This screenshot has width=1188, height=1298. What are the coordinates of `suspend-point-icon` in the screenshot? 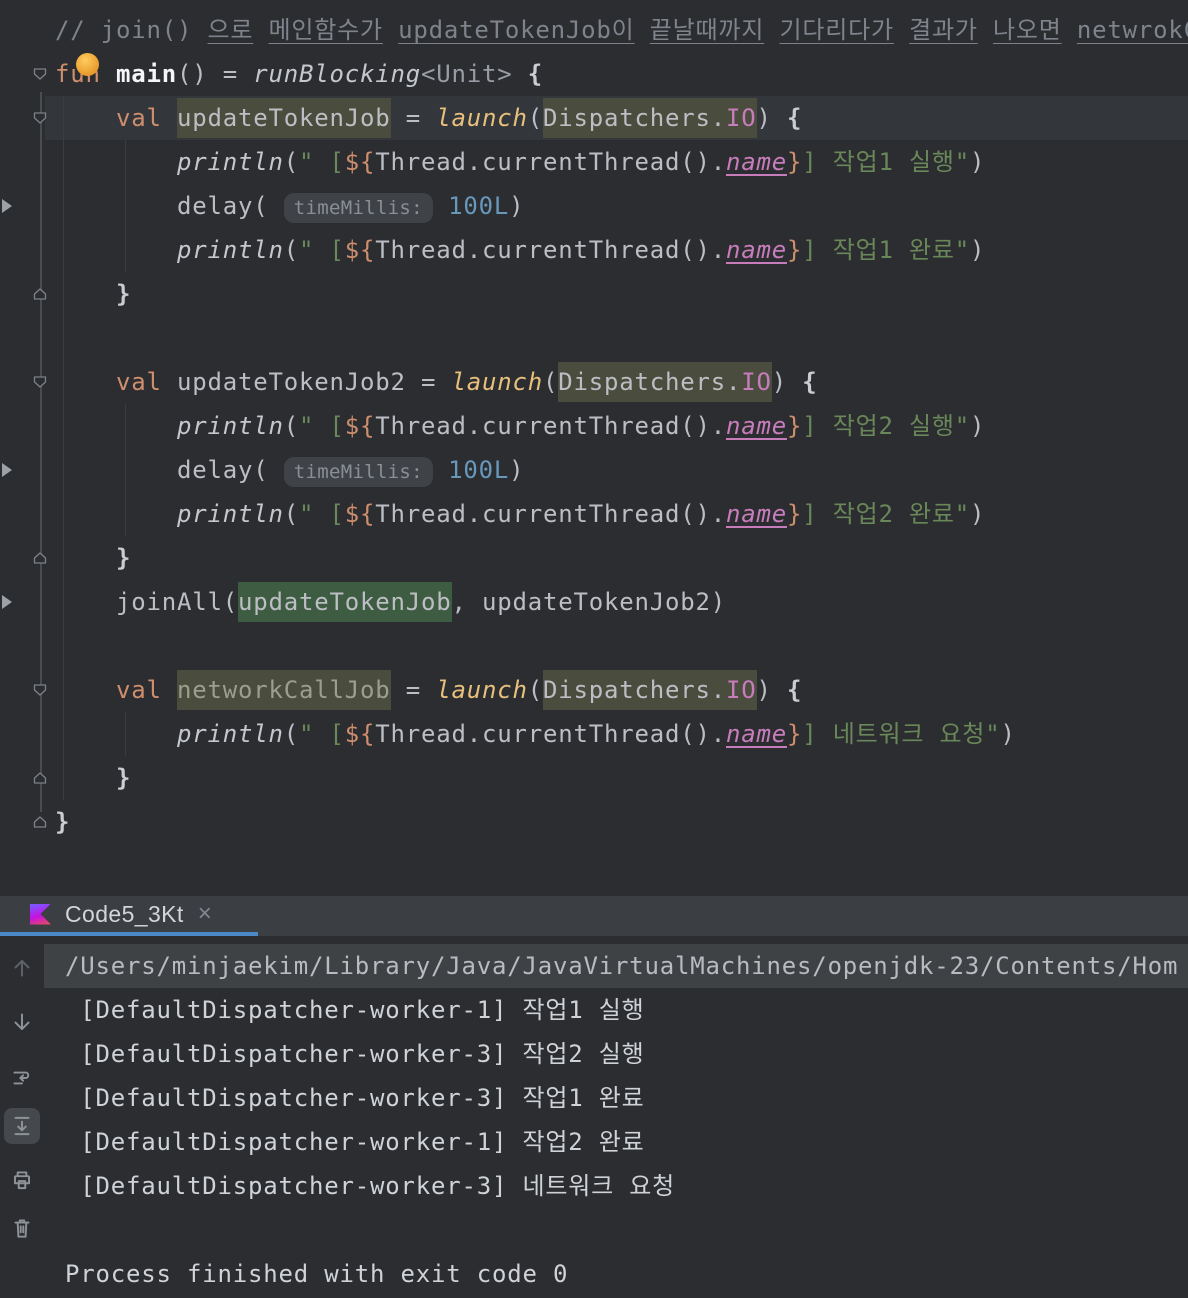 It's located at (7, 206).